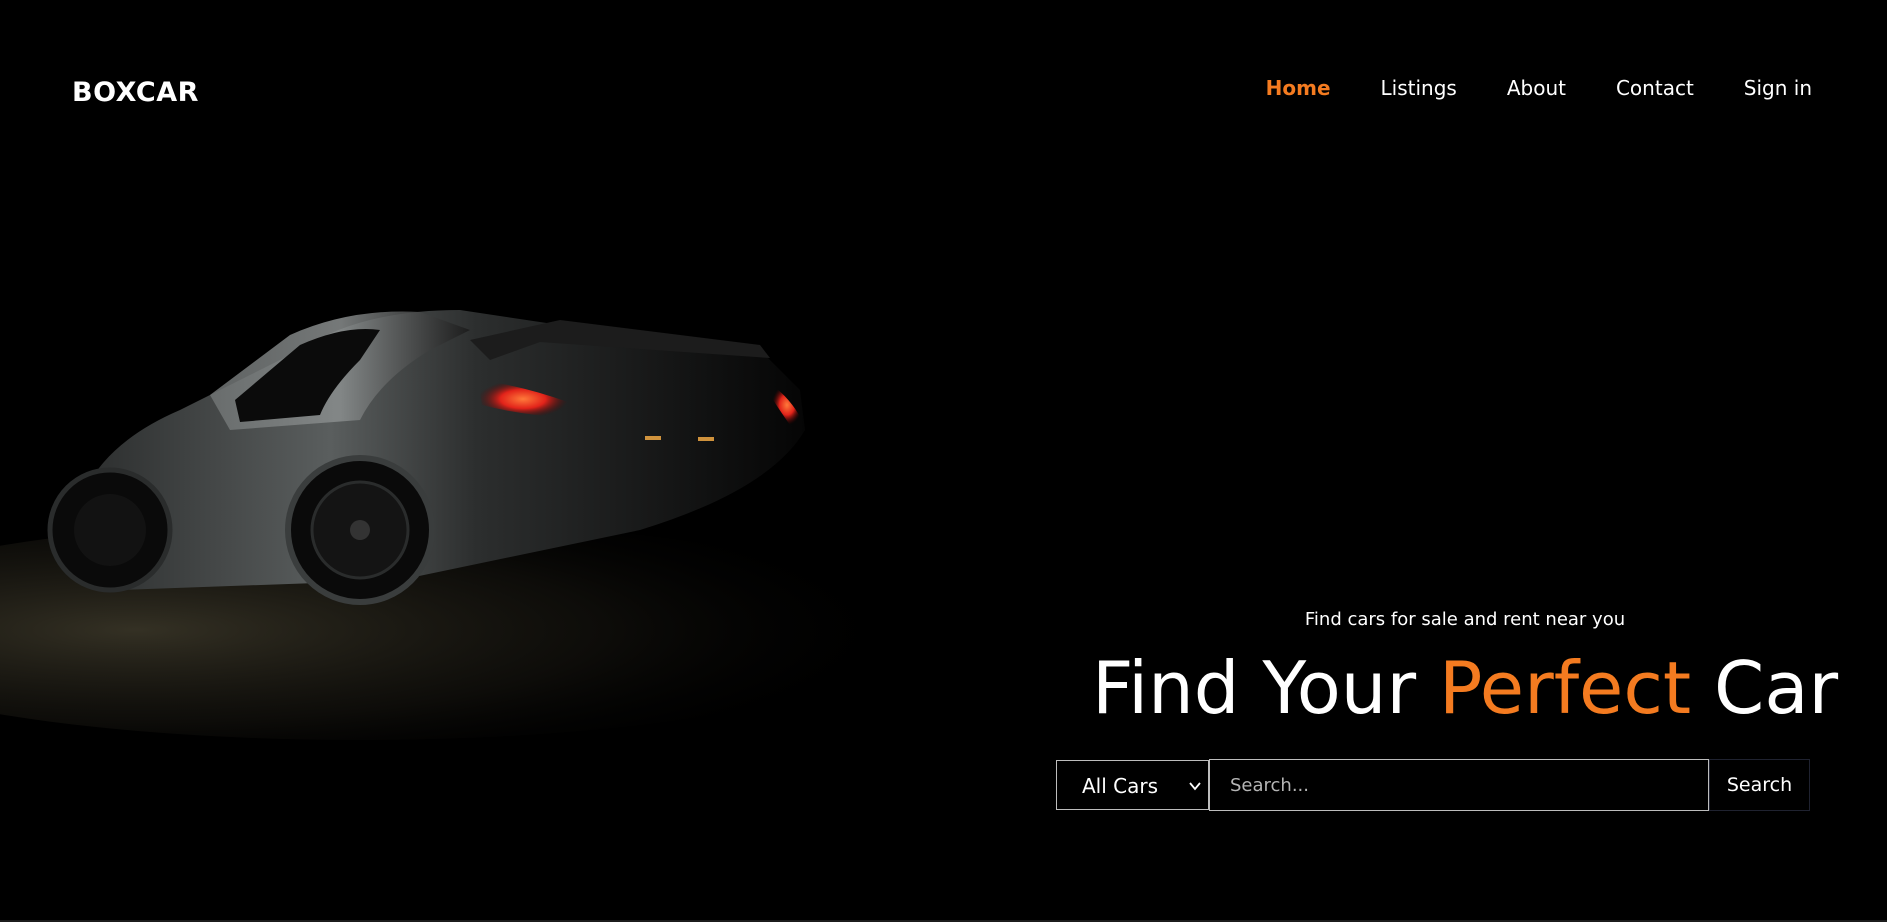 The image size is (1887, 922). I want to click on category-select-value: All Cars, so click(1120, 786).